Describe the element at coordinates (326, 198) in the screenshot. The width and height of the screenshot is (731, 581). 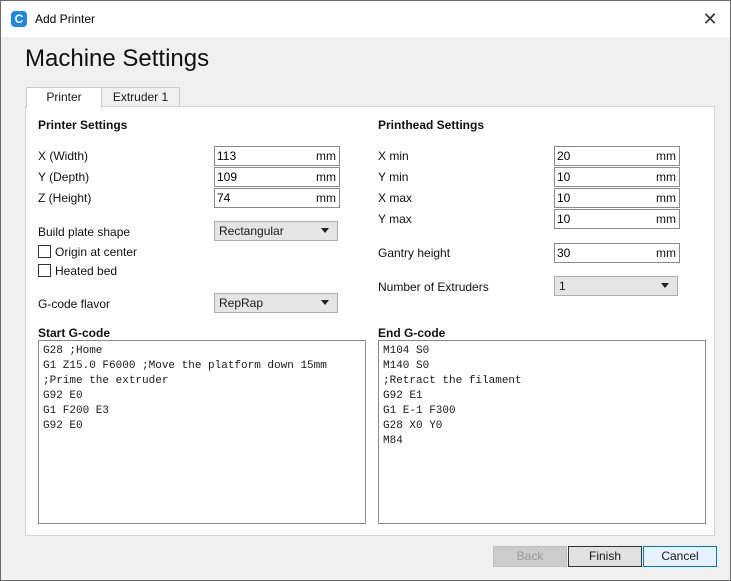
I see `z-height-unit: mm` at that location.